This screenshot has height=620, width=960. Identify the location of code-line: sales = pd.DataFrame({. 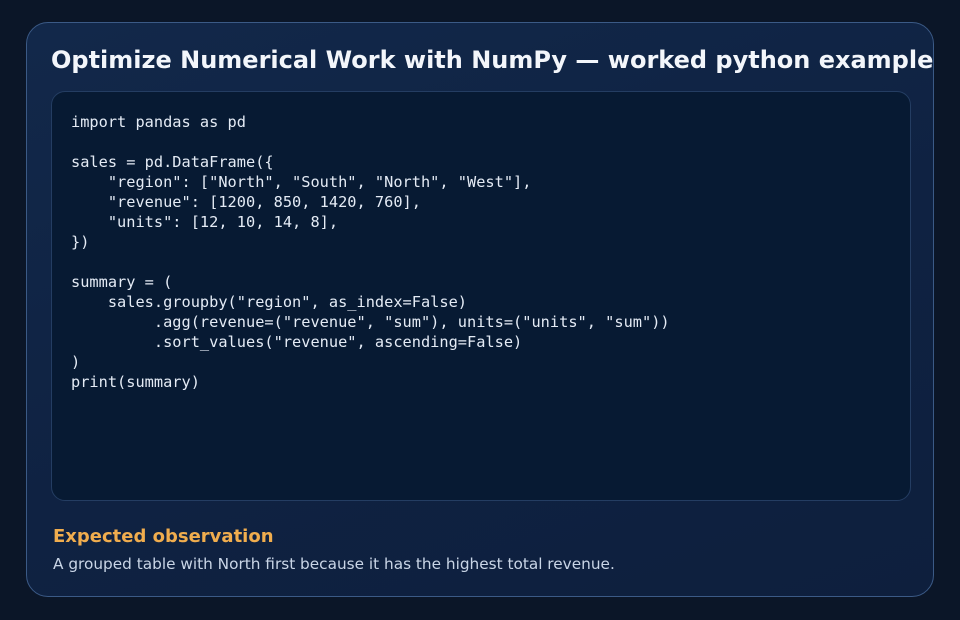
(172, 162).